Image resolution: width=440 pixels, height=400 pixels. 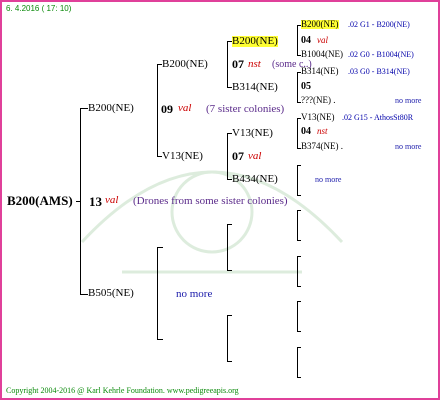 I want to click on gen2-a-quality: nst, so click(x=254, y=64).